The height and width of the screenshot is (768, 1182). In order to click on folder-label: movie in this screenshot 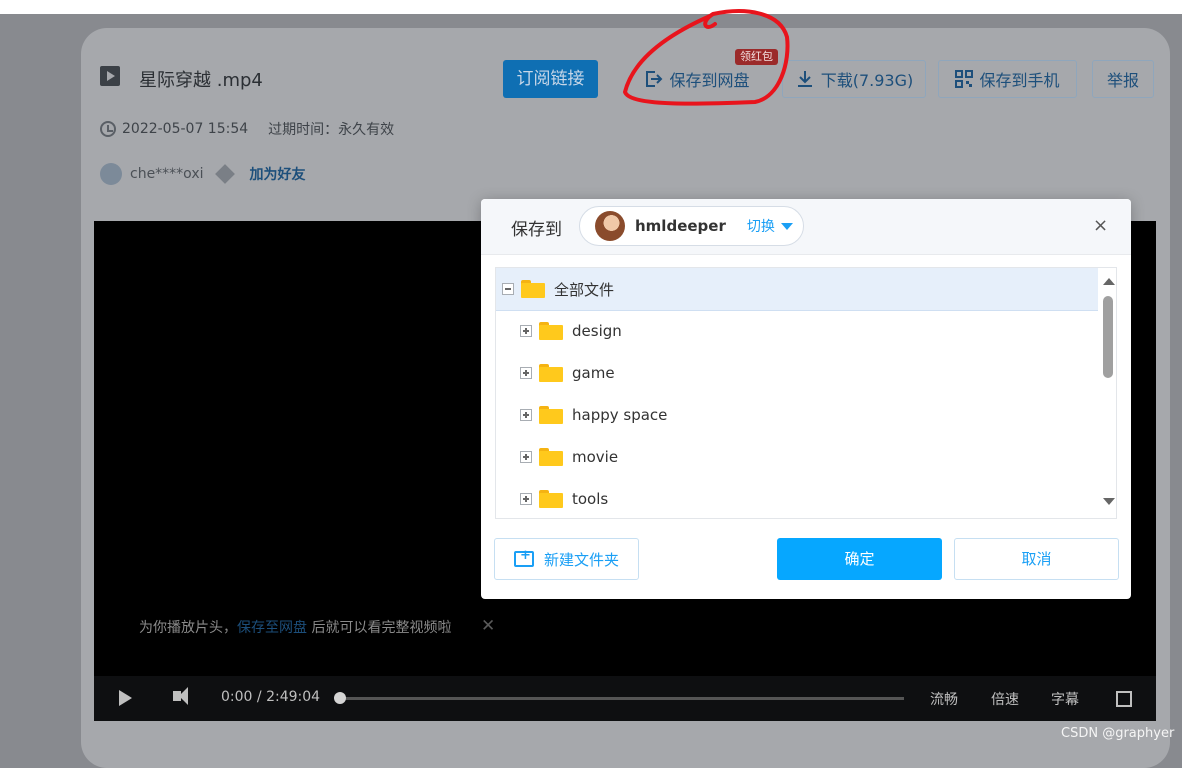, I will do `click(595, 457)`.